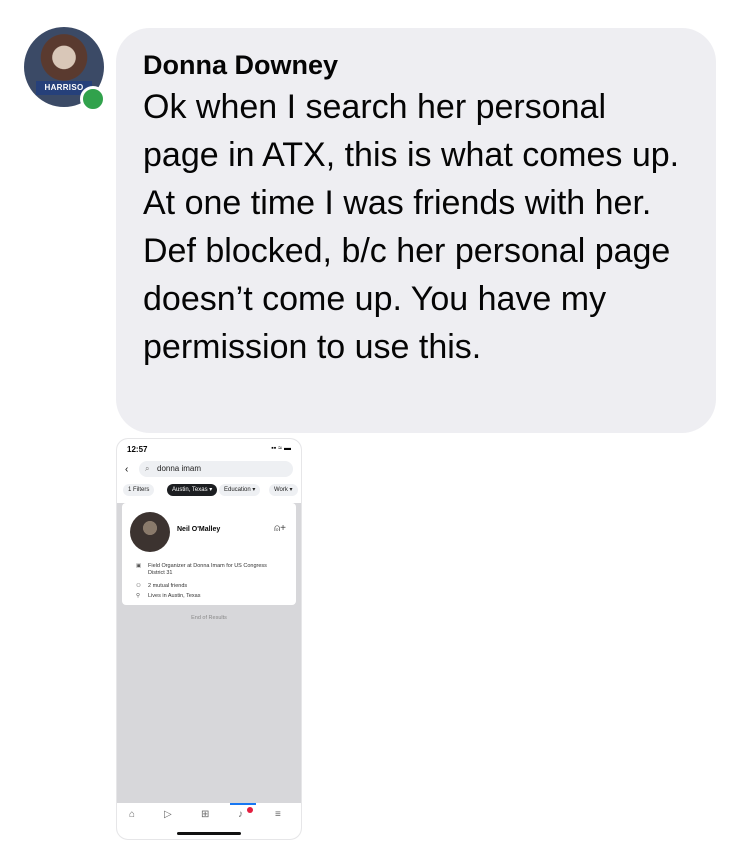 The image size is (750, 847). I want to click on sender-name: Donna Downey, so click(416, 65).